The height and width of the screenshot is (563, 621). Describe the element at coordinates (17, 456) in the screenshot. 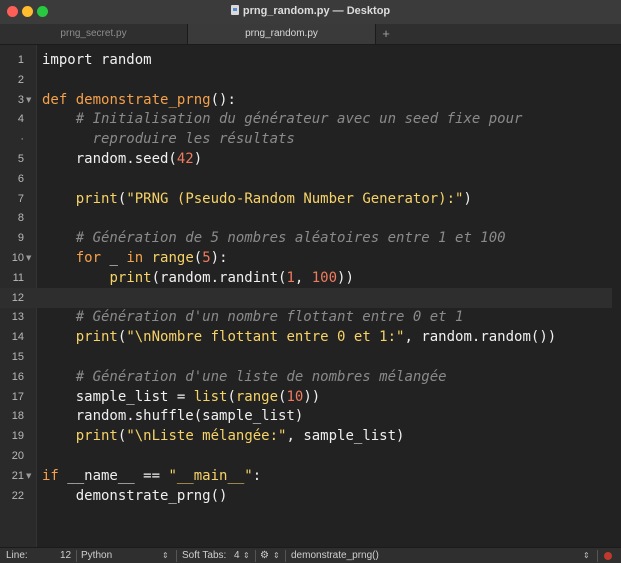

I see `line-number: 20` at that location.